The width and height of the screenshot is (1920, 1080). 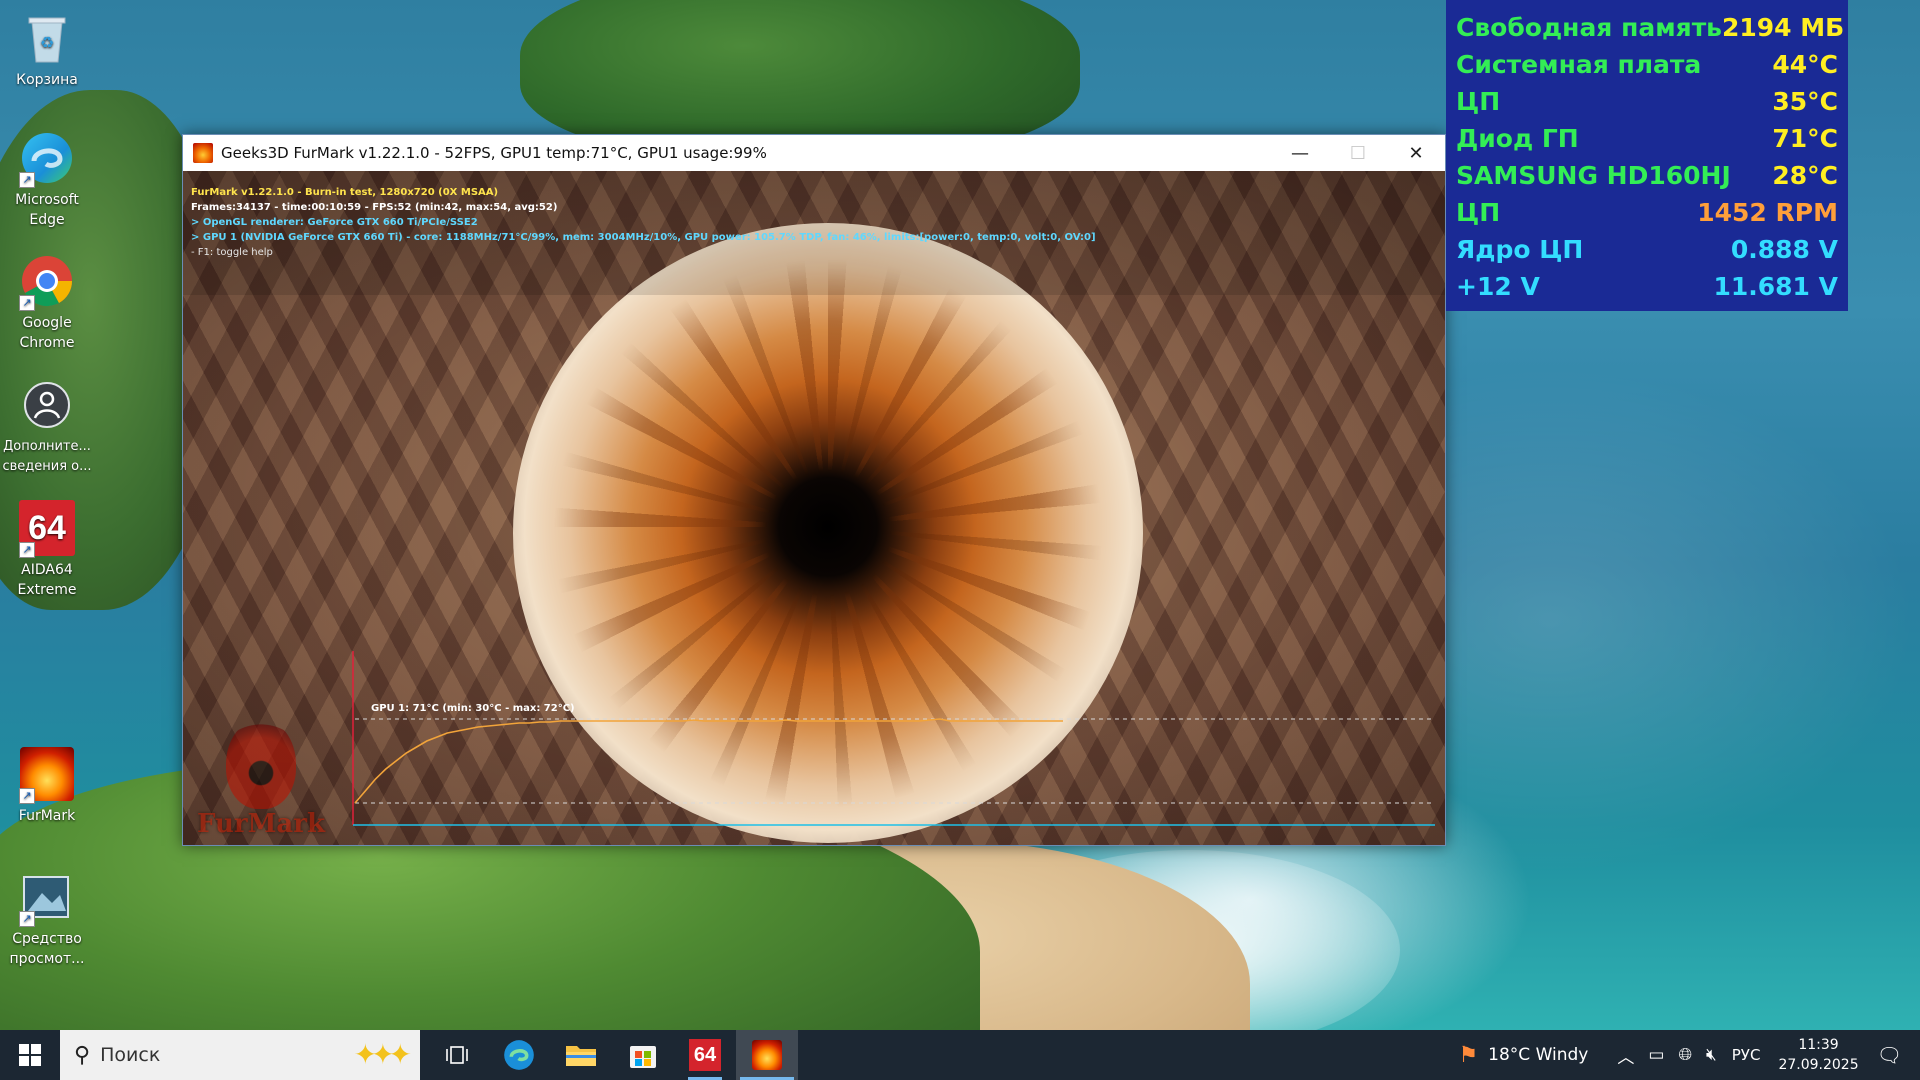 What do you see at coordinates (1647, 101) in the screenshot?
I see `sensor-row-cpu-temp: ЦП 35°C` at bounding box center [1647, 101].